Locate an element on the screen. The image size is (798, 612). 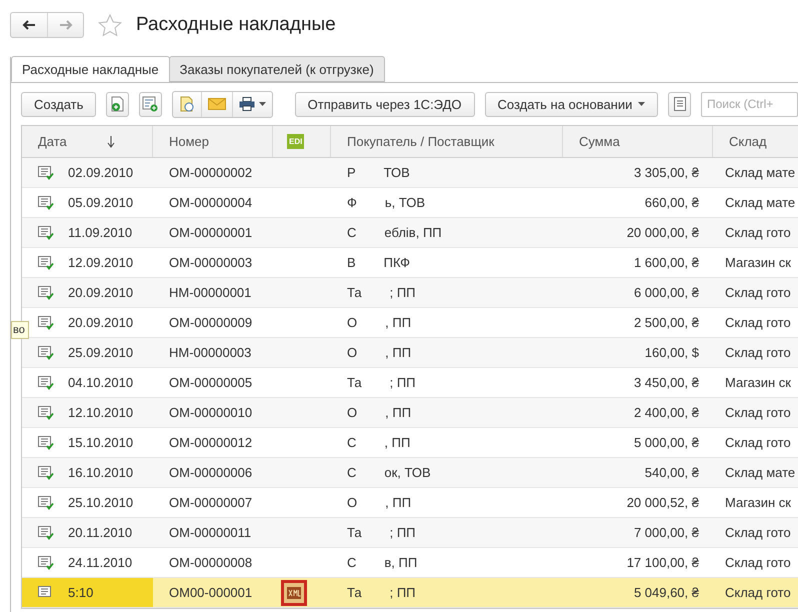
buyer-cell: ТОВ is located at coordinates (397, 172).